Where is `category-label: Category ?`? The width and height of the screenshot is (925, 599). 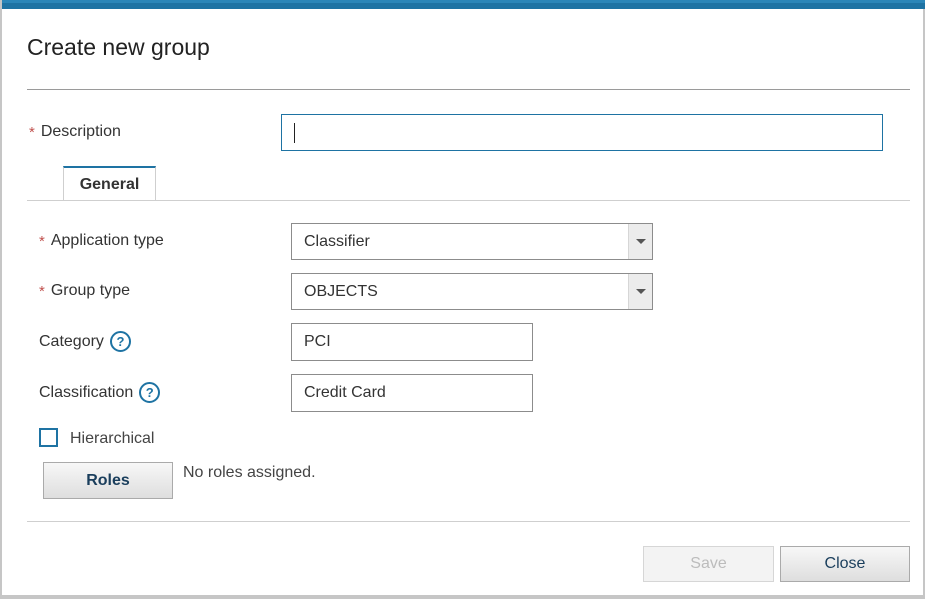 category-label: Category ? is located at coordinates (85, 341).